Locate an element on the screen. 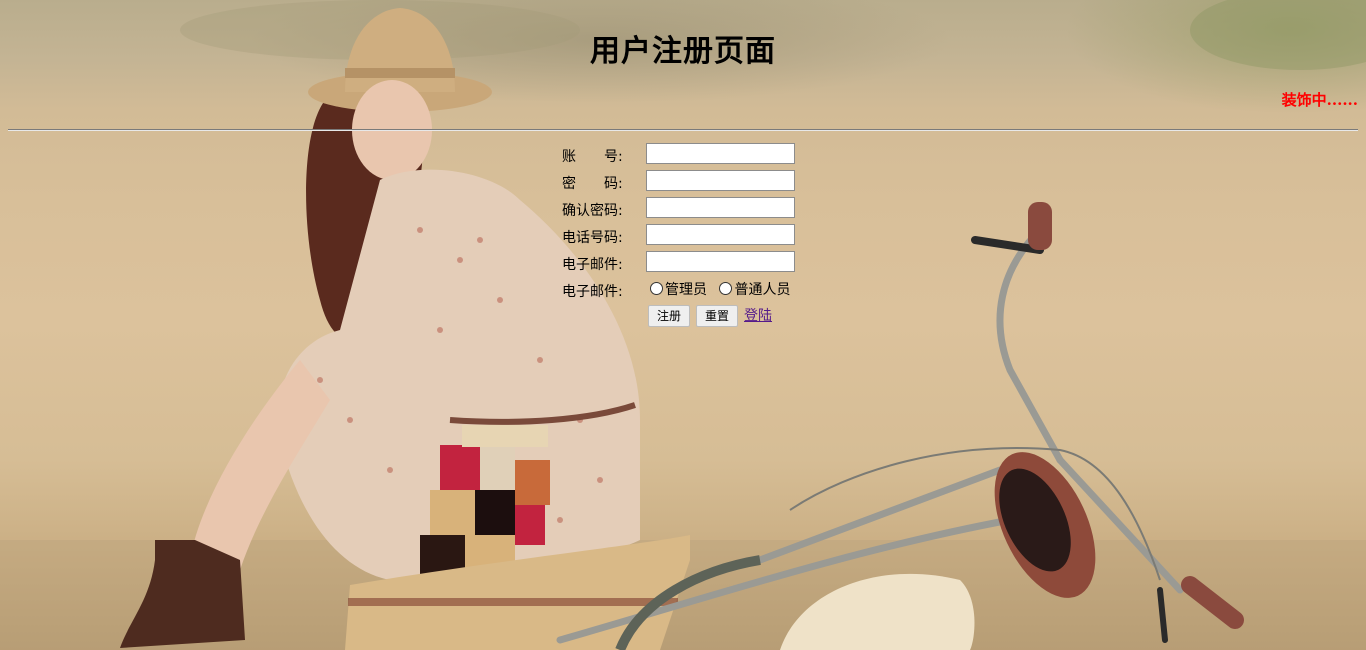 This screenshot has height=650, width=1366. login-link: 登陆 is located at coordinates (758, 316).